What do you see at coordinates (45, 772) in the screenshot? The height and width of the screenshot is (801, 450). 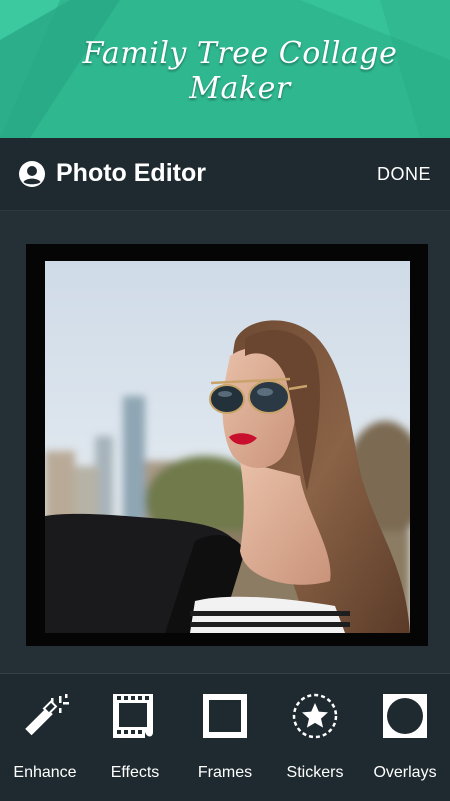 I see `enhance-label: Enhance` at bounding box center [45, 772].